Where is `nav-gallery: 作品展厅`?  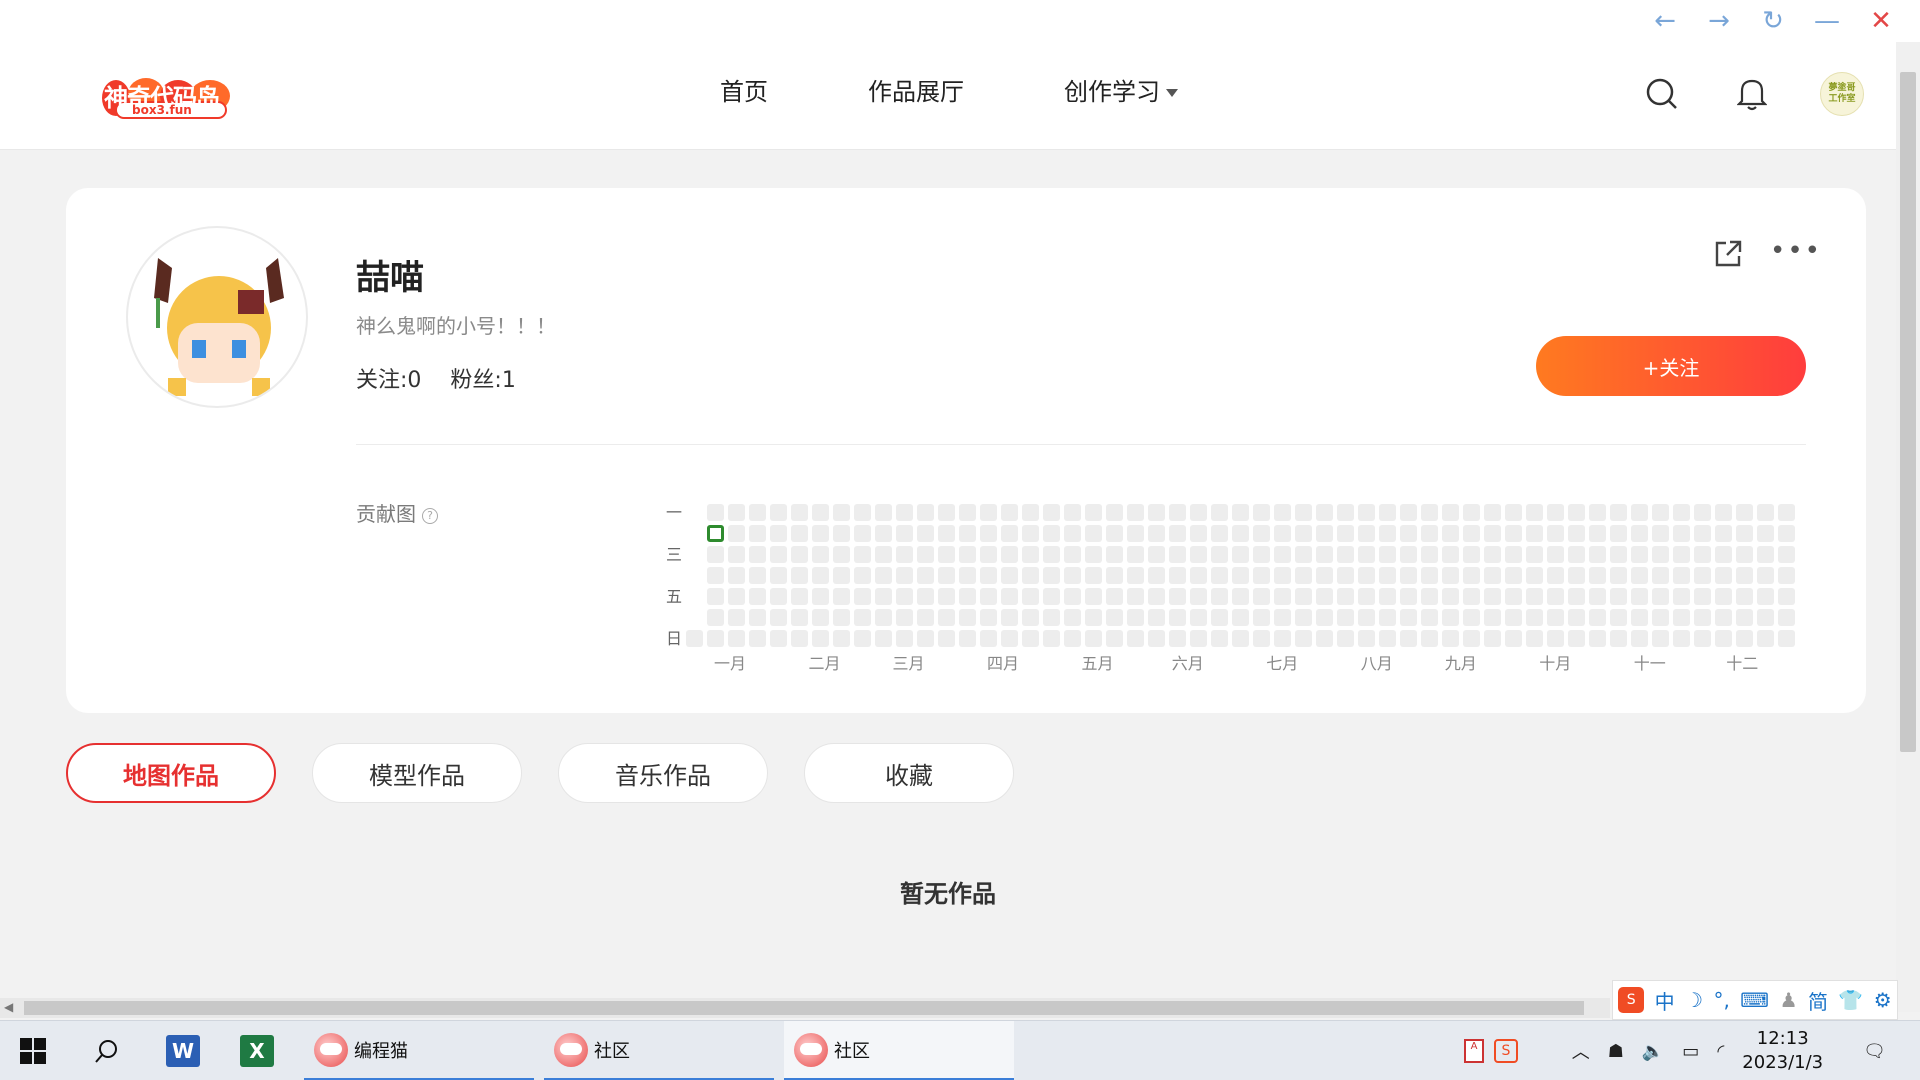 nav-gallery: 作品展厅 is located at coordinates (916, 92).